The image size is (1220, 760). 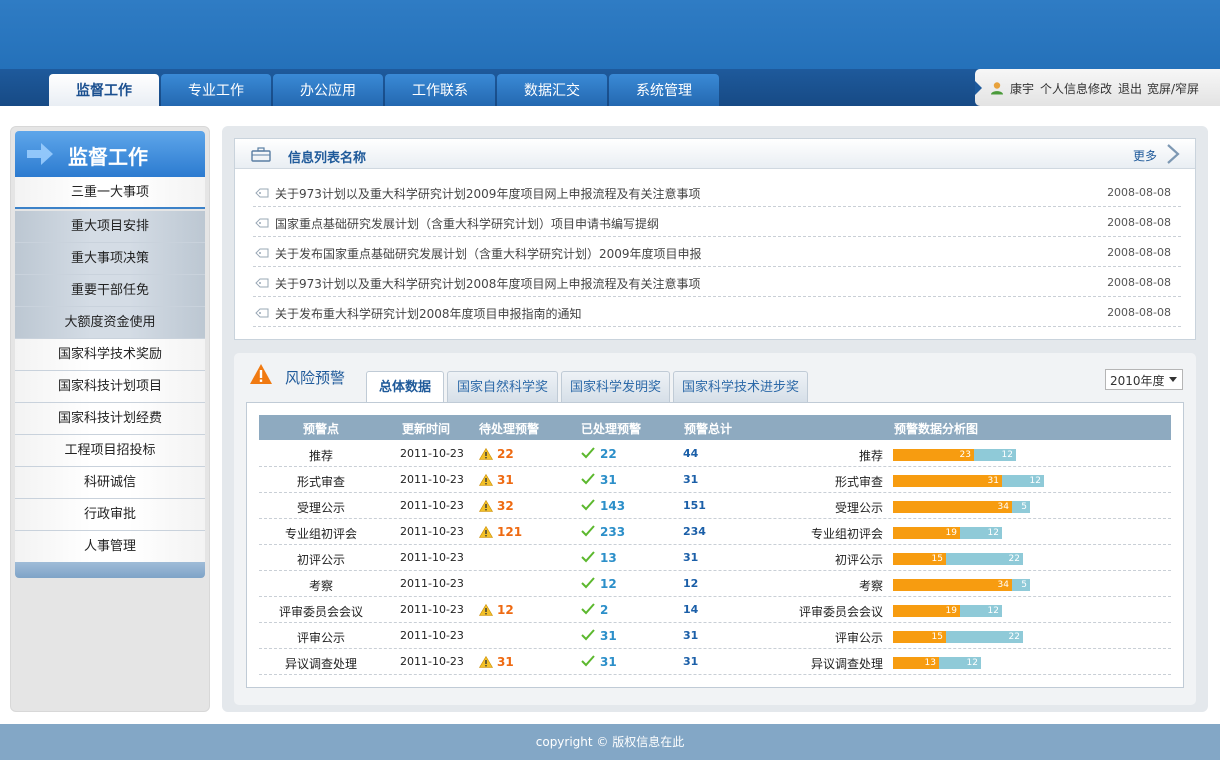 I want to click on col-pending: 待处理预警, so click(x=509, y=429).